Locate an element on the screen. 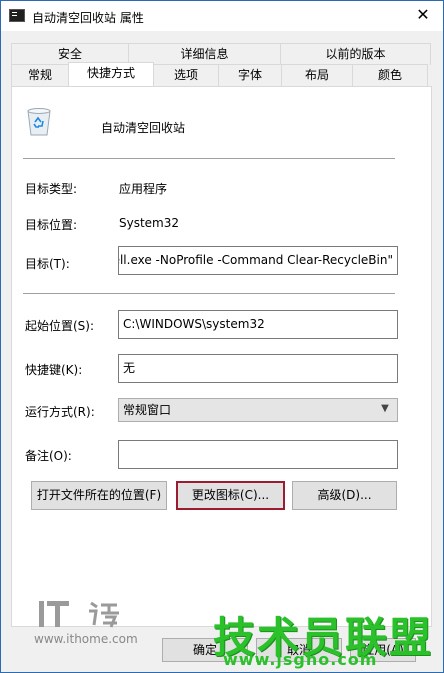  console-app-icon is located at coordinates (17, 15).